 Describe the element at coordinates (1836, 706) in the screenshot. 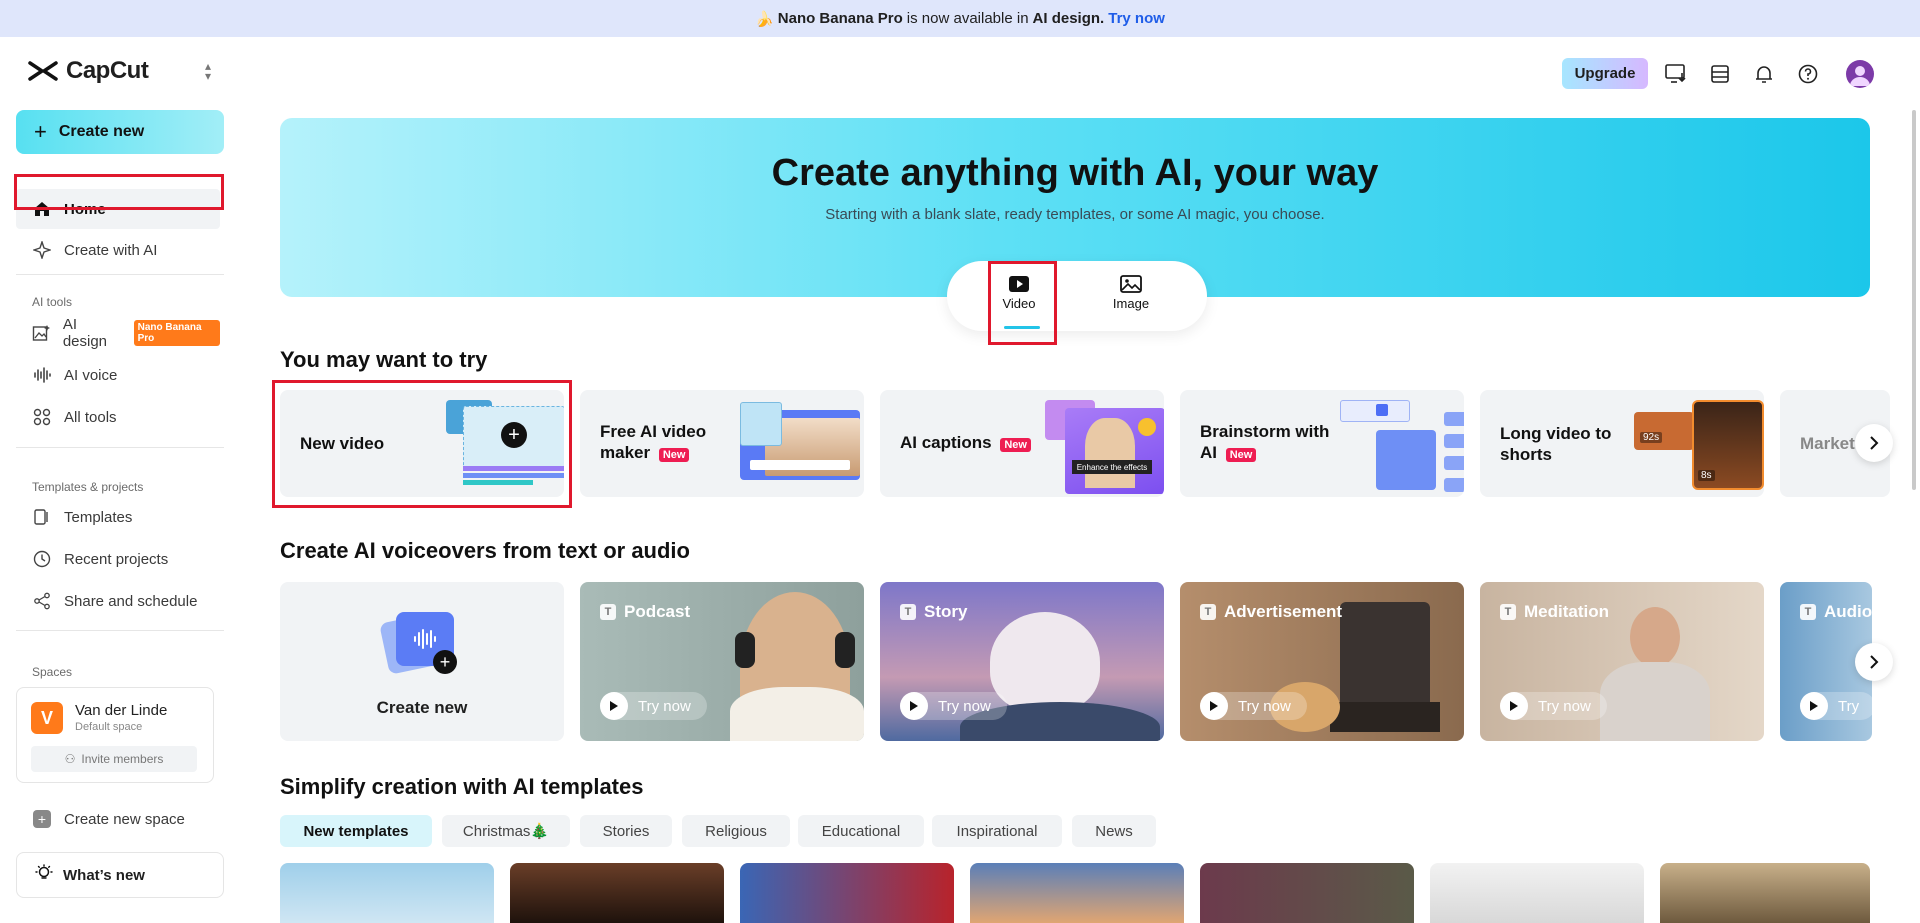

I see `try-now-button: Try` at that location.